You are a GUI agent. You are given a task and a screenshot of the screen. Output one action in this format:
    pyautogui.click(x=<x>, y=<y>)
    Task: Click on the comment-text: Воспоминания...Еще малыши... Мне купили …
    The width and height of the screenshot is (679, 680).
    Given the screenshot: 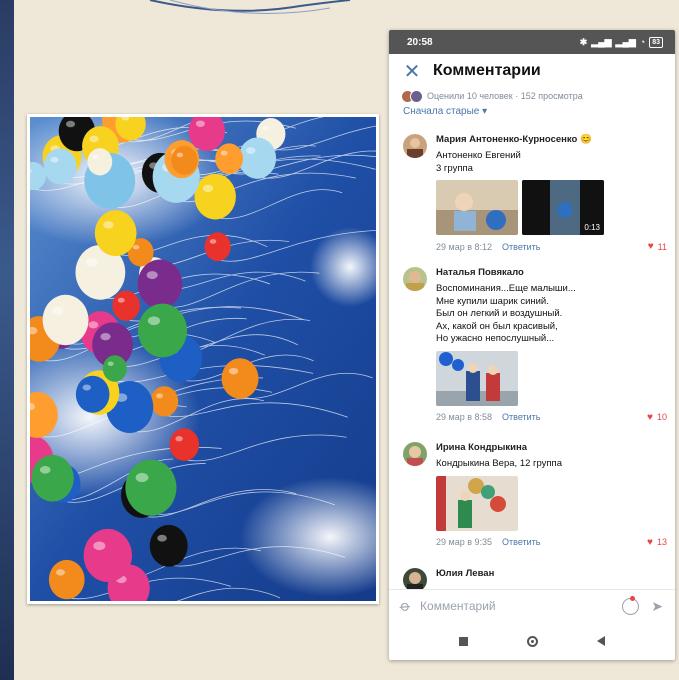 What is the action you would take?
    pyautogui.click(x=506, y=313)
    